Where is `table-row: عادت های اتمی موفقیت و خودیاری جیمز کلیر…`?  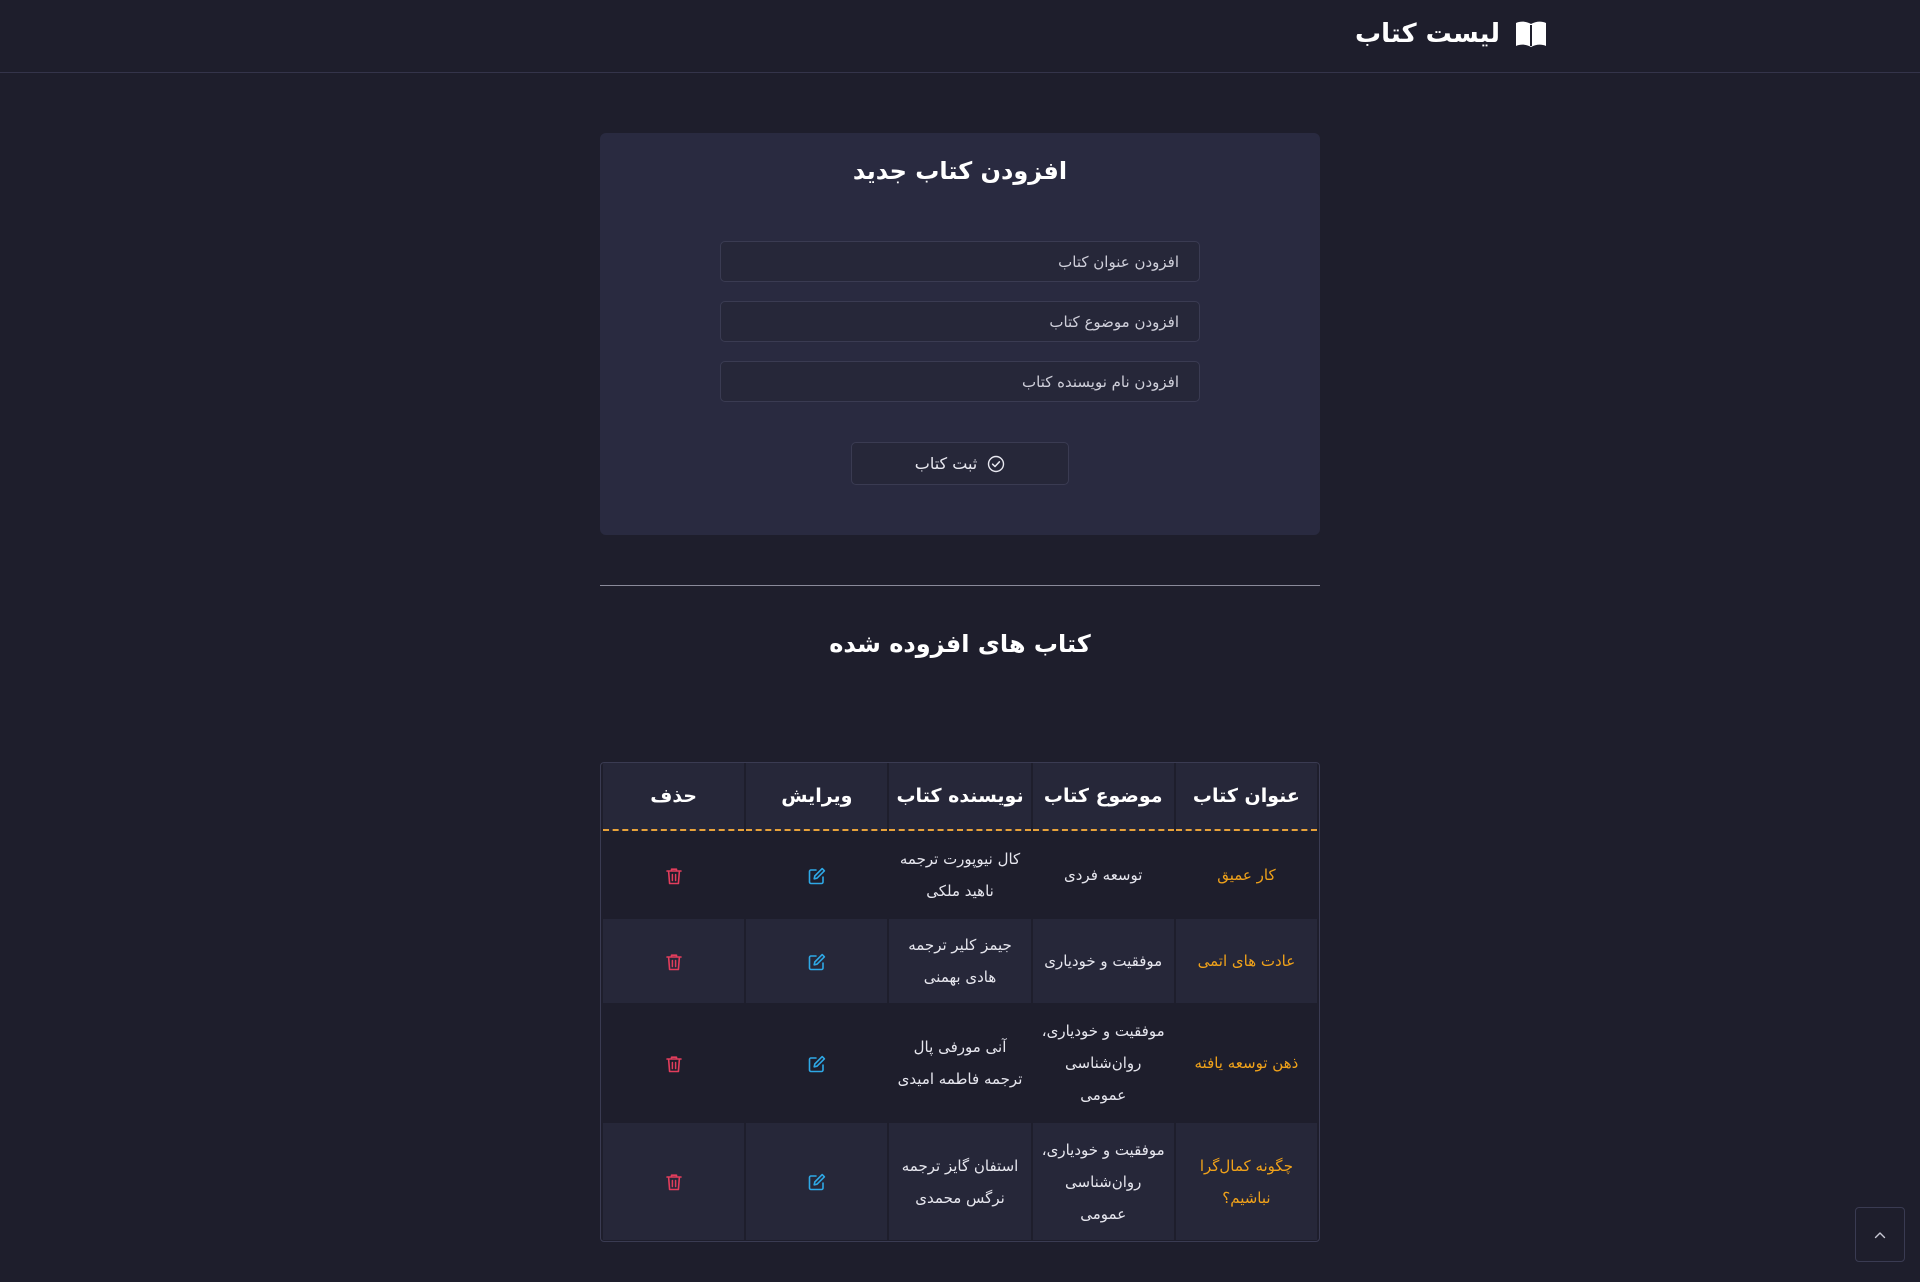
table-row: عادت های اتمی موفقیت و خودیاری جیمز کلیر… is located at coordinates (960, 961).